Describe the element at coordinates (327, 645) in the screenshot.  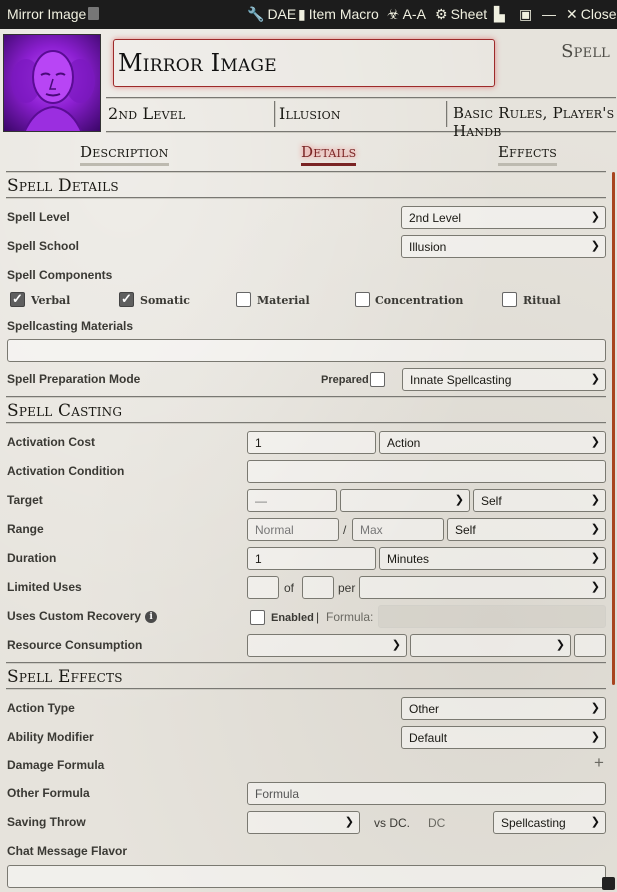
I see `consumption-type-select: ❯` at that location.